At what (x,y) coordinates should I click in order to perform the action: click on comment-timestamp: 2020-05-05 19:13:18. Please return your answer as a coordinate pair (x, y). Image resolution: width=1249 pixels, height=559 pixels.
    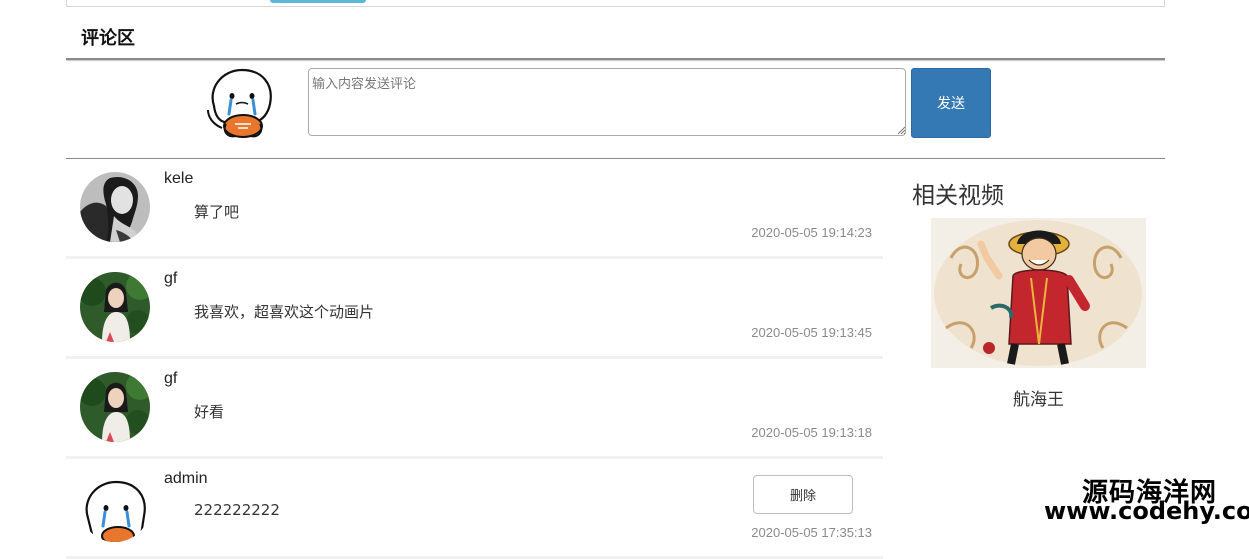
    Looking at the image, I should click on (811, 432).